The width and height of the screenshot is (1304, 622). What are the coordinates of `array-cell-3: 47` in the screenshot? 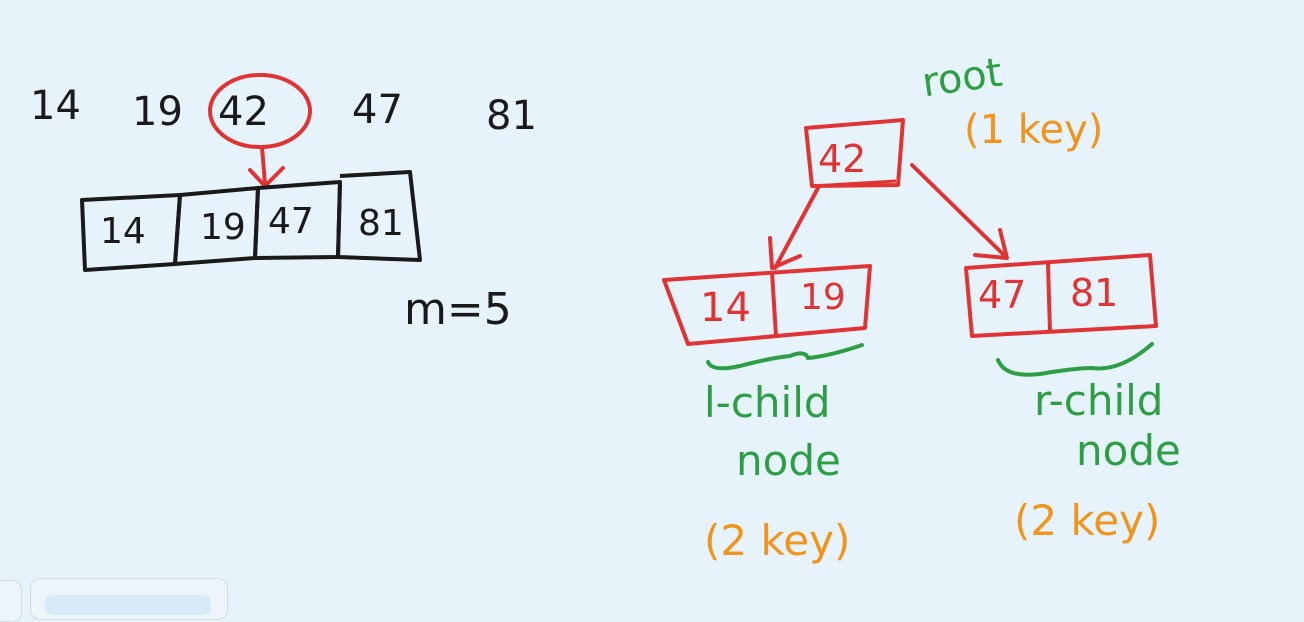 It's located at (291, 221).